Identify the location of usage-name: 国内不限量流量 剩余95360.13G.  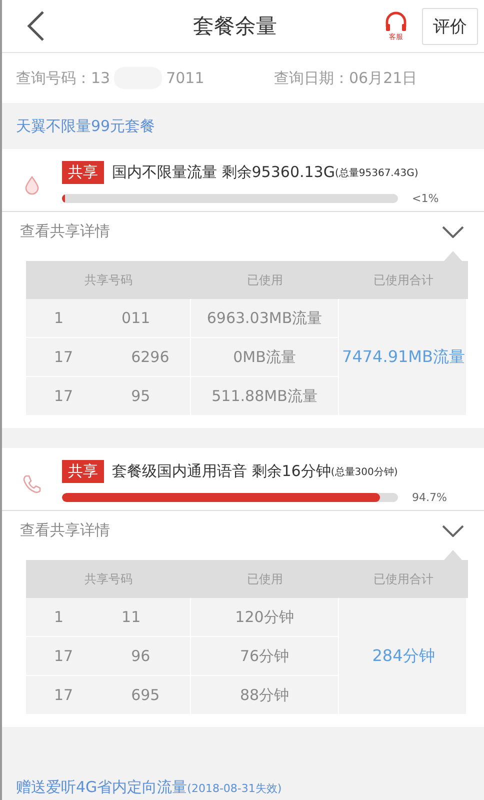
(223, 172).